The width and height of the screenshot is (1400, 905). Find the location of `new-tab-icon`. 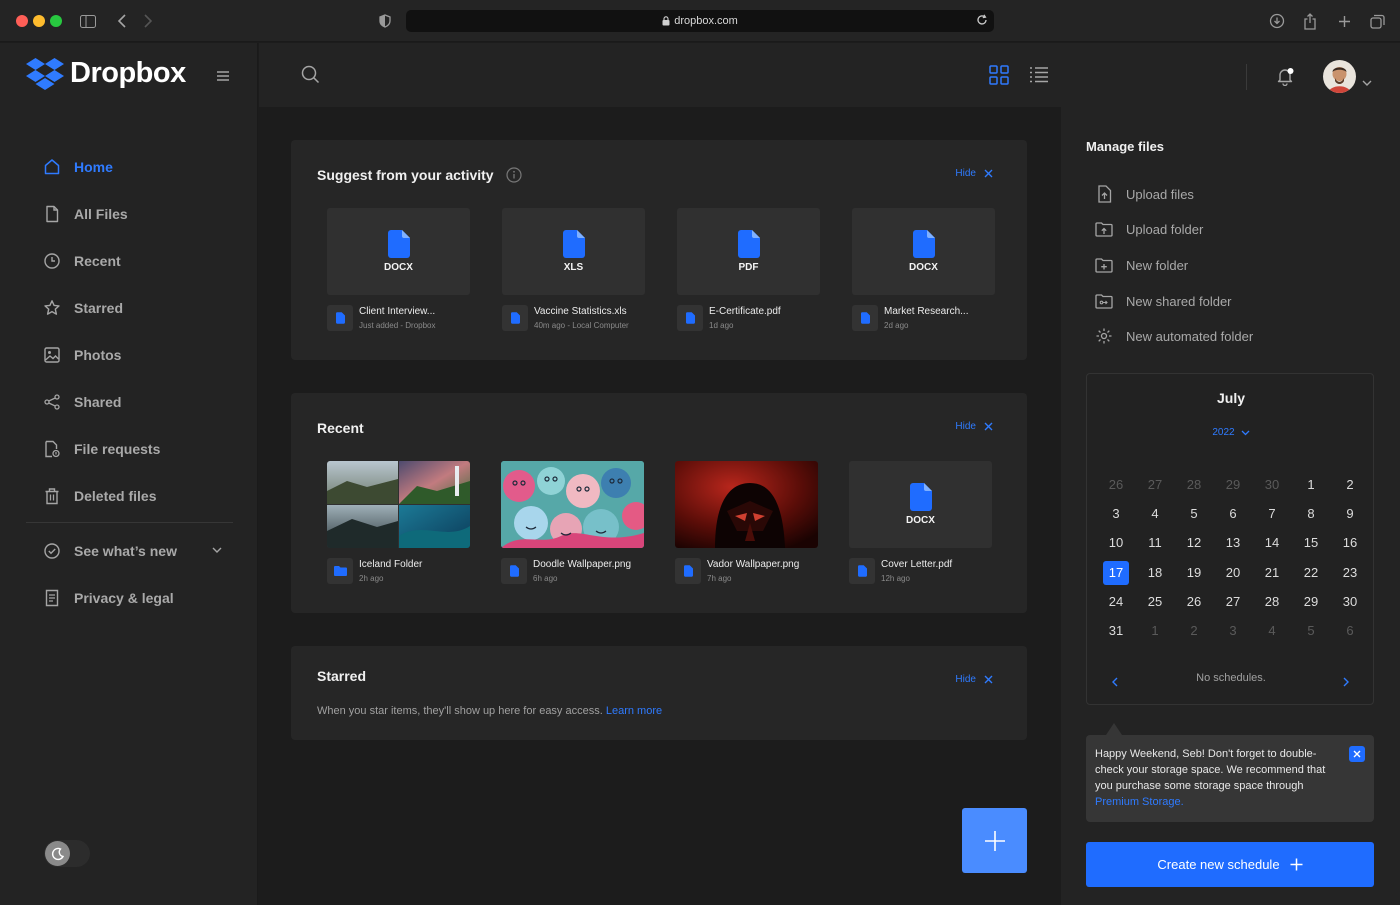

new-tab-icon is located at coordinates (1344, 21).